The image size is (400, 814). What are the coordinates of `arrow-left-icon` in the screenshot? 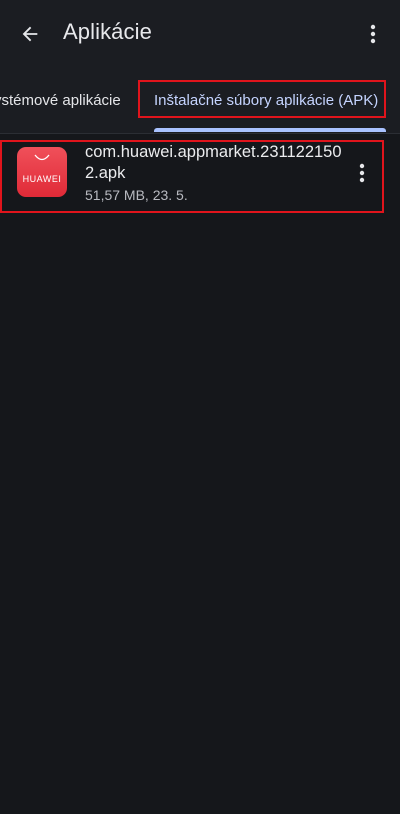 It's located at (30, 34).